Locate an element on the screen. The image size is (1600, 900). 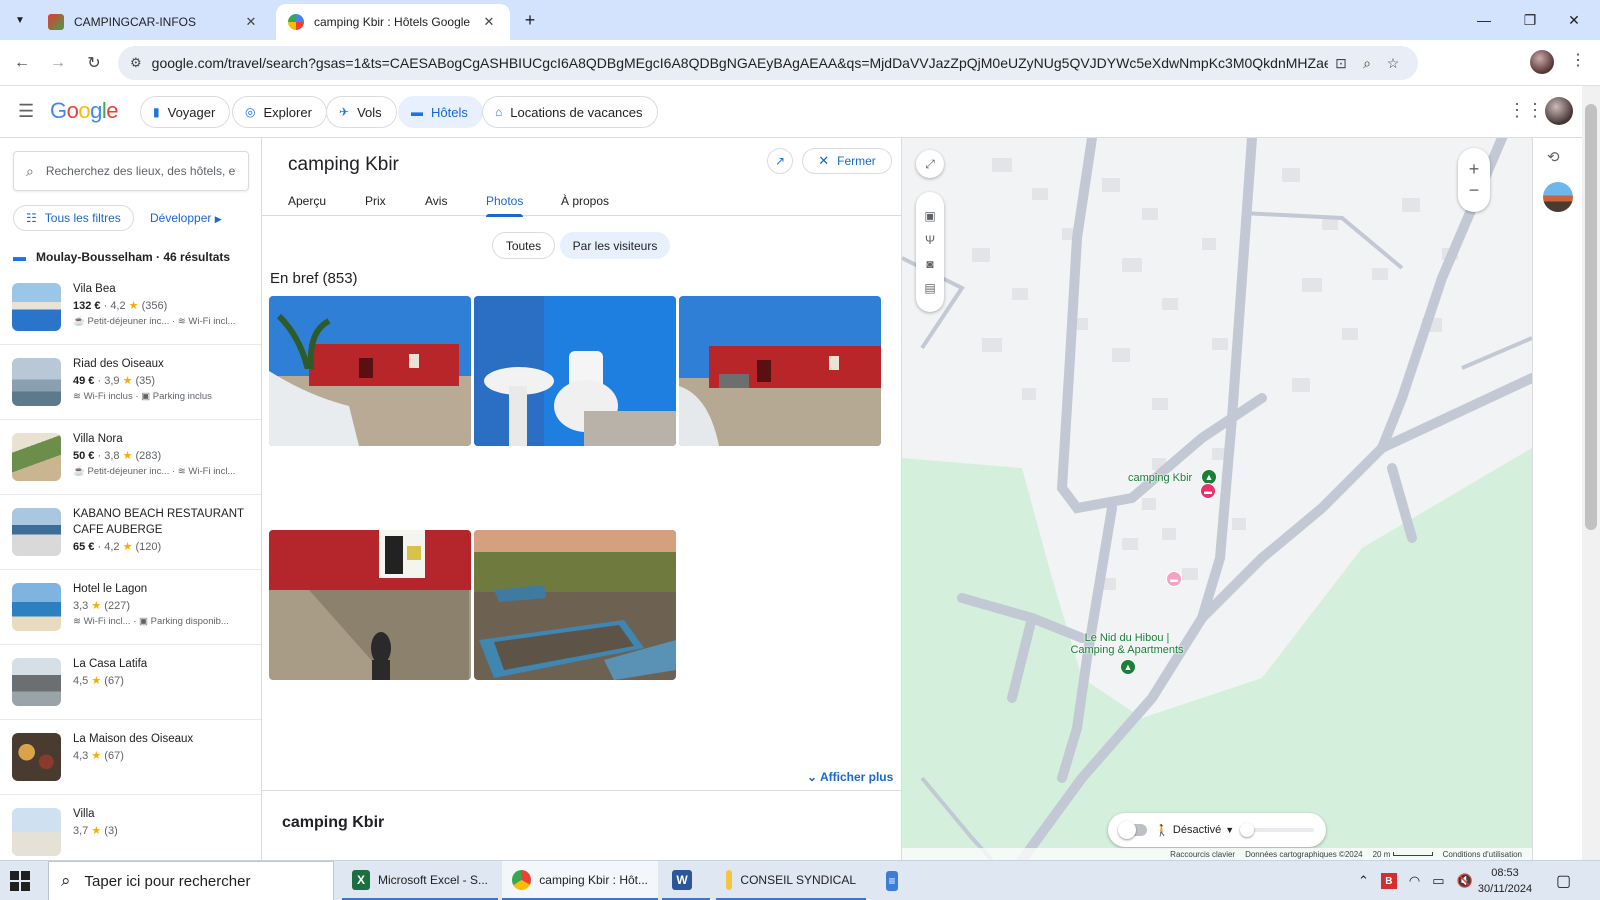
campground-pin-icon: ▲ is located at coordinates (1128, 667).